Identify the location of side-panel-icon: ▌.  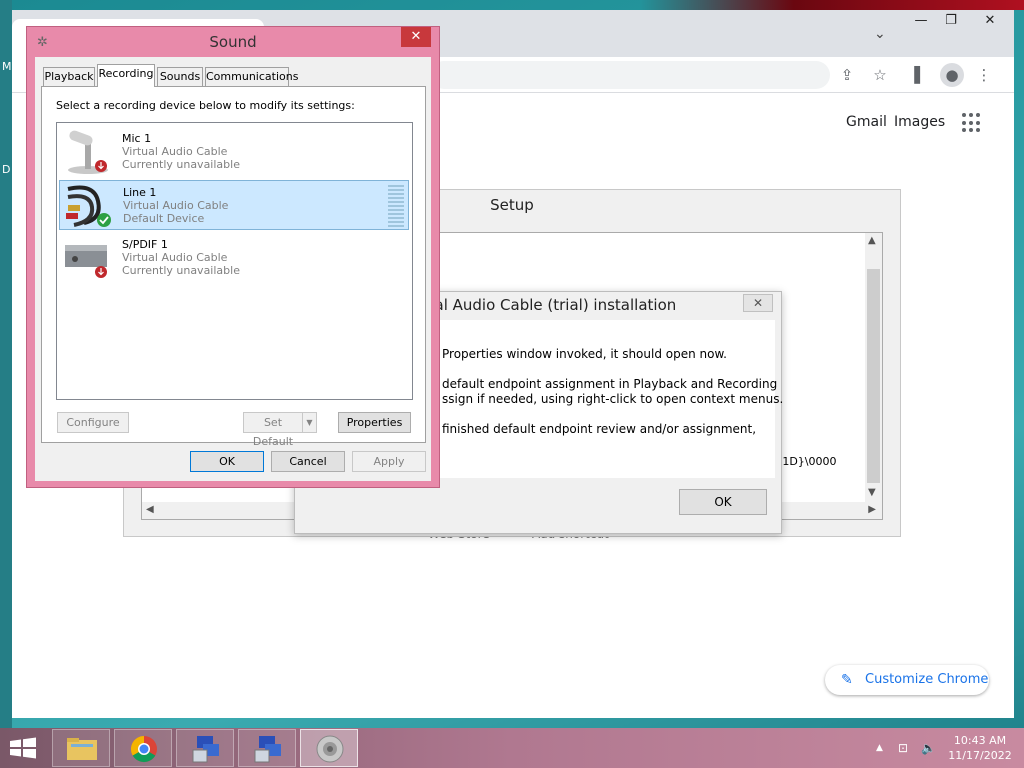
(920, 75).